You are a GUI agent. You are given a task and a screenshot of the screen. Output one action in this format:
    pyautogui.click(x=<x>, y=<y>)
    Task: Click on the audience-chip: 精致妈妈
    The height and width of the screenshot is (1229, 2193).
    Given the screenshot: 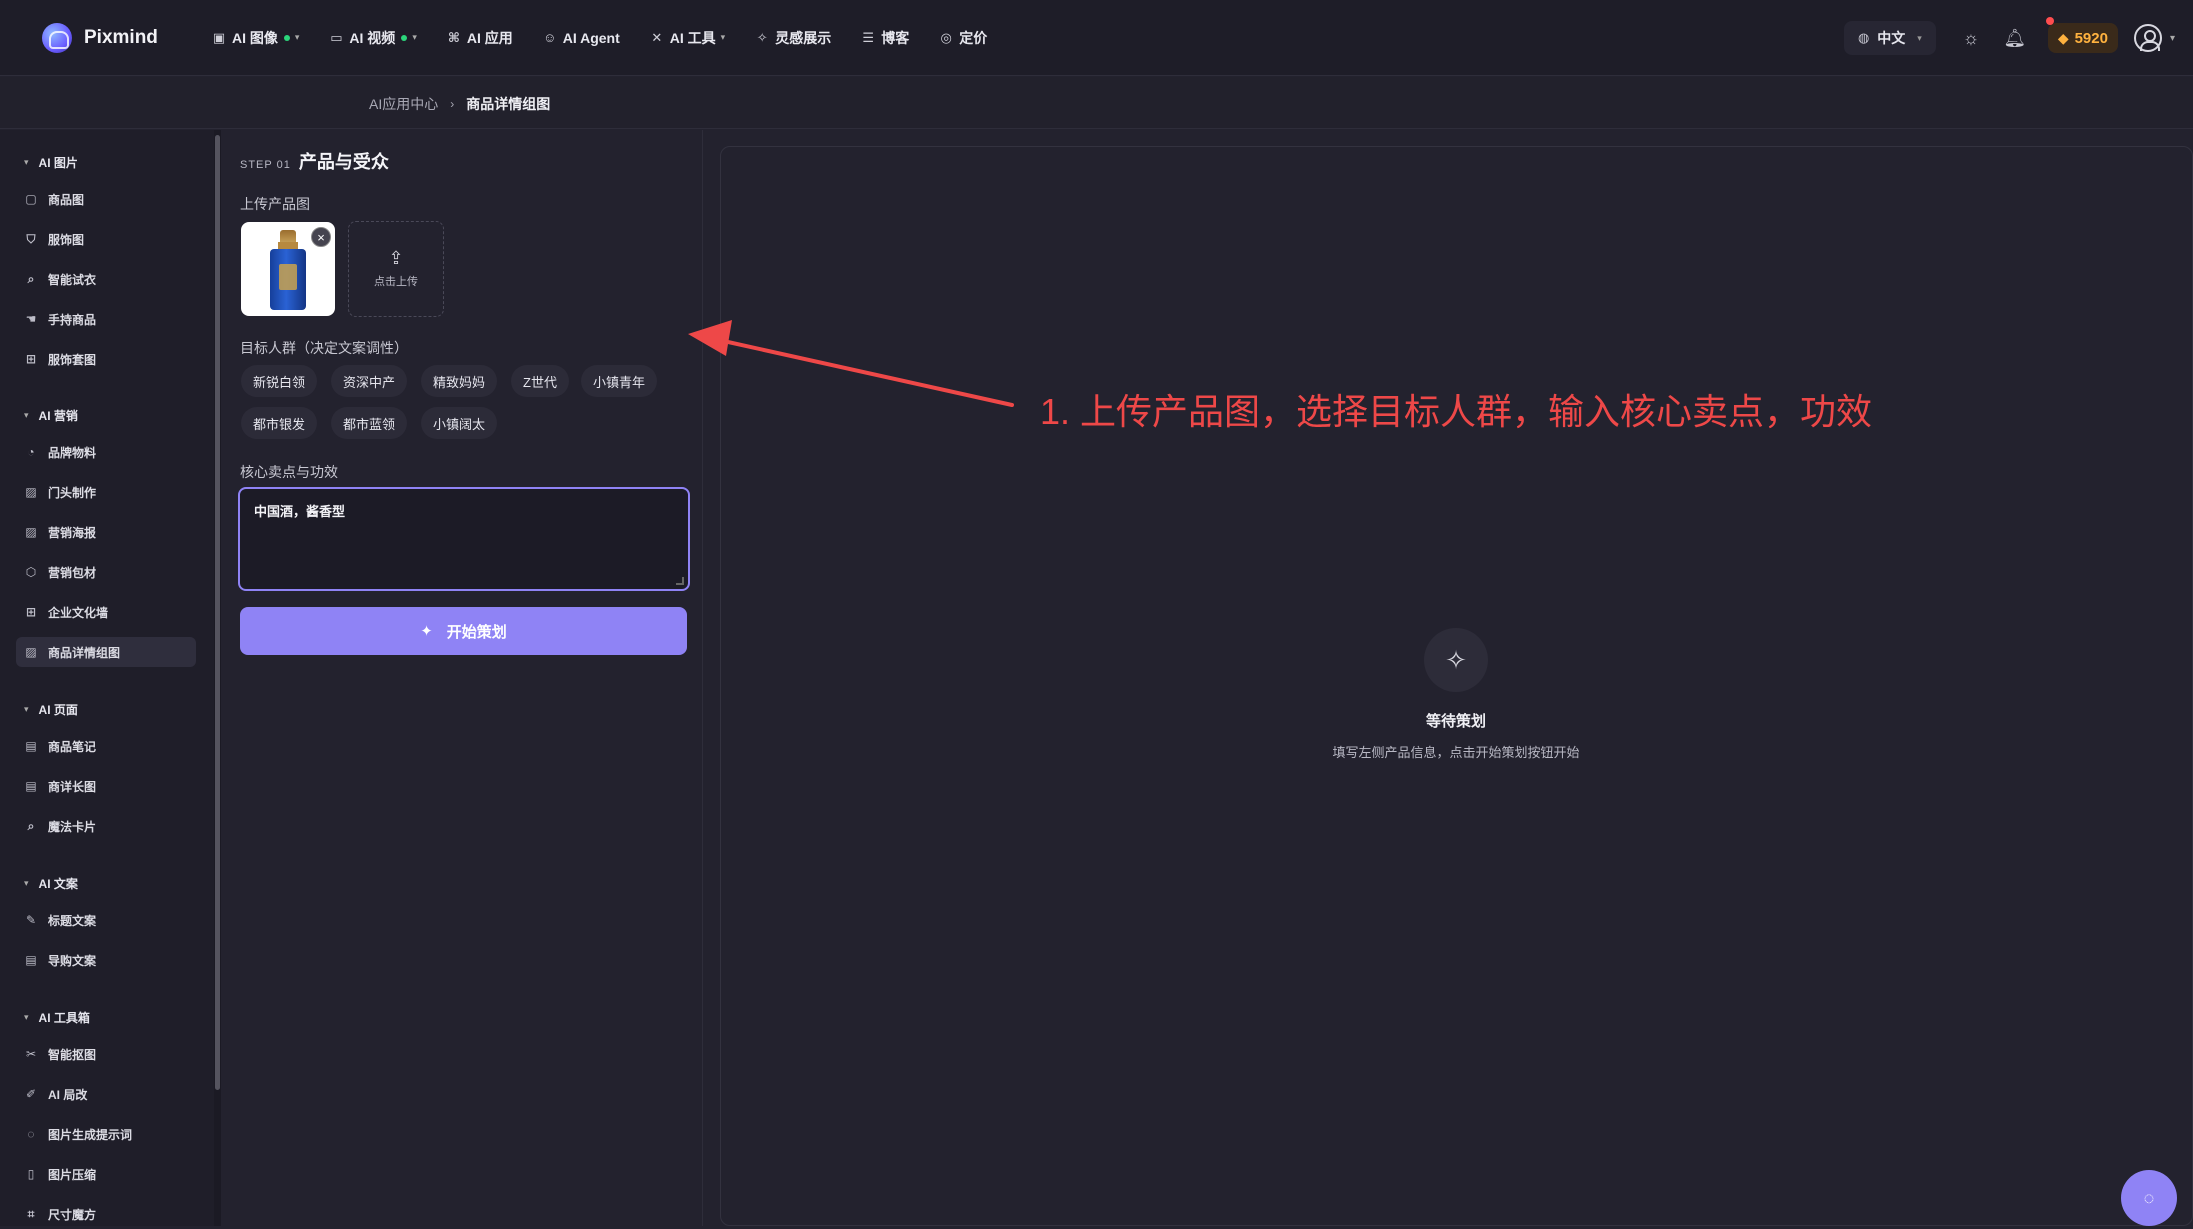 What is the action you would take?
    pyautogui.click(x=459, y=381)
    